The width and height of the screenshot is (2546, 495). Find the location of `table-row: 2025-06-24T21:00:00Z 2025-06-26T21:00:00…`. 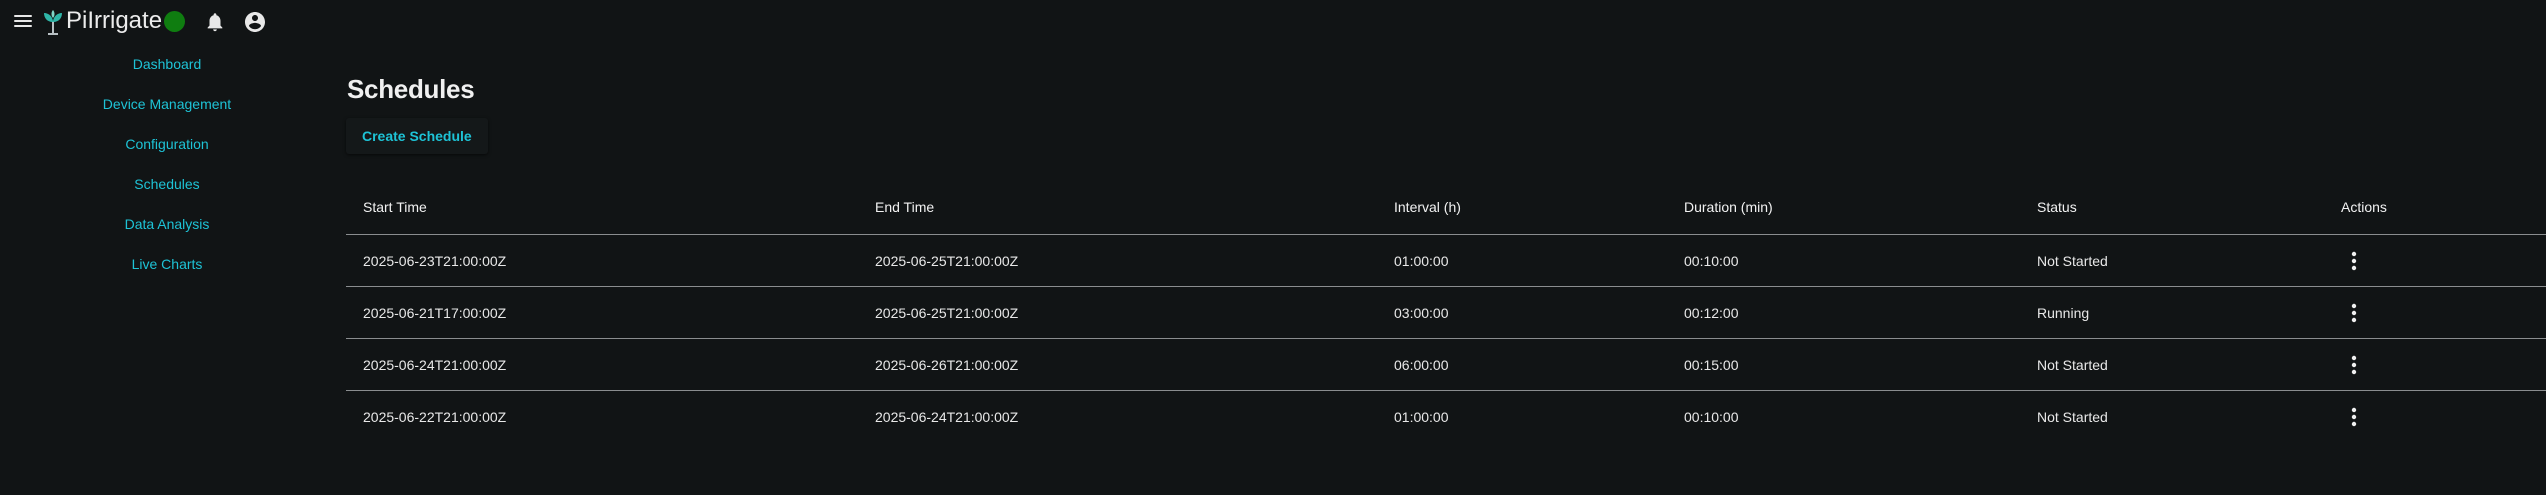

table-row: 2025-06-24T21:00:00Z 2025-06-26T21:00:00… is located at coordinates (1446, 364).